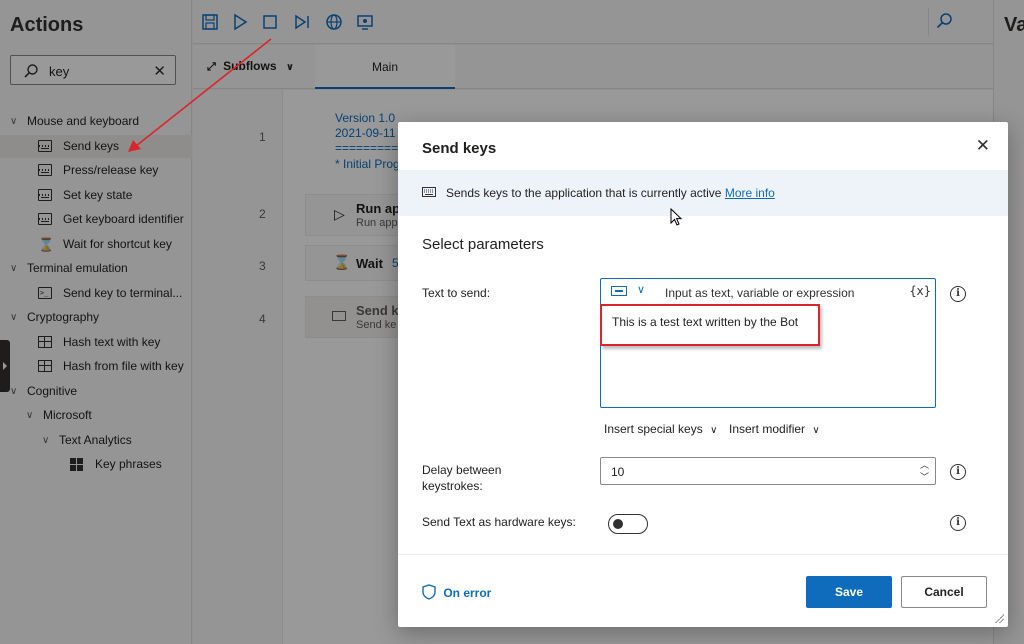  Describe the element at coordinates (429, 192) in the screenshot. I see `keyboard-icon` at that location.